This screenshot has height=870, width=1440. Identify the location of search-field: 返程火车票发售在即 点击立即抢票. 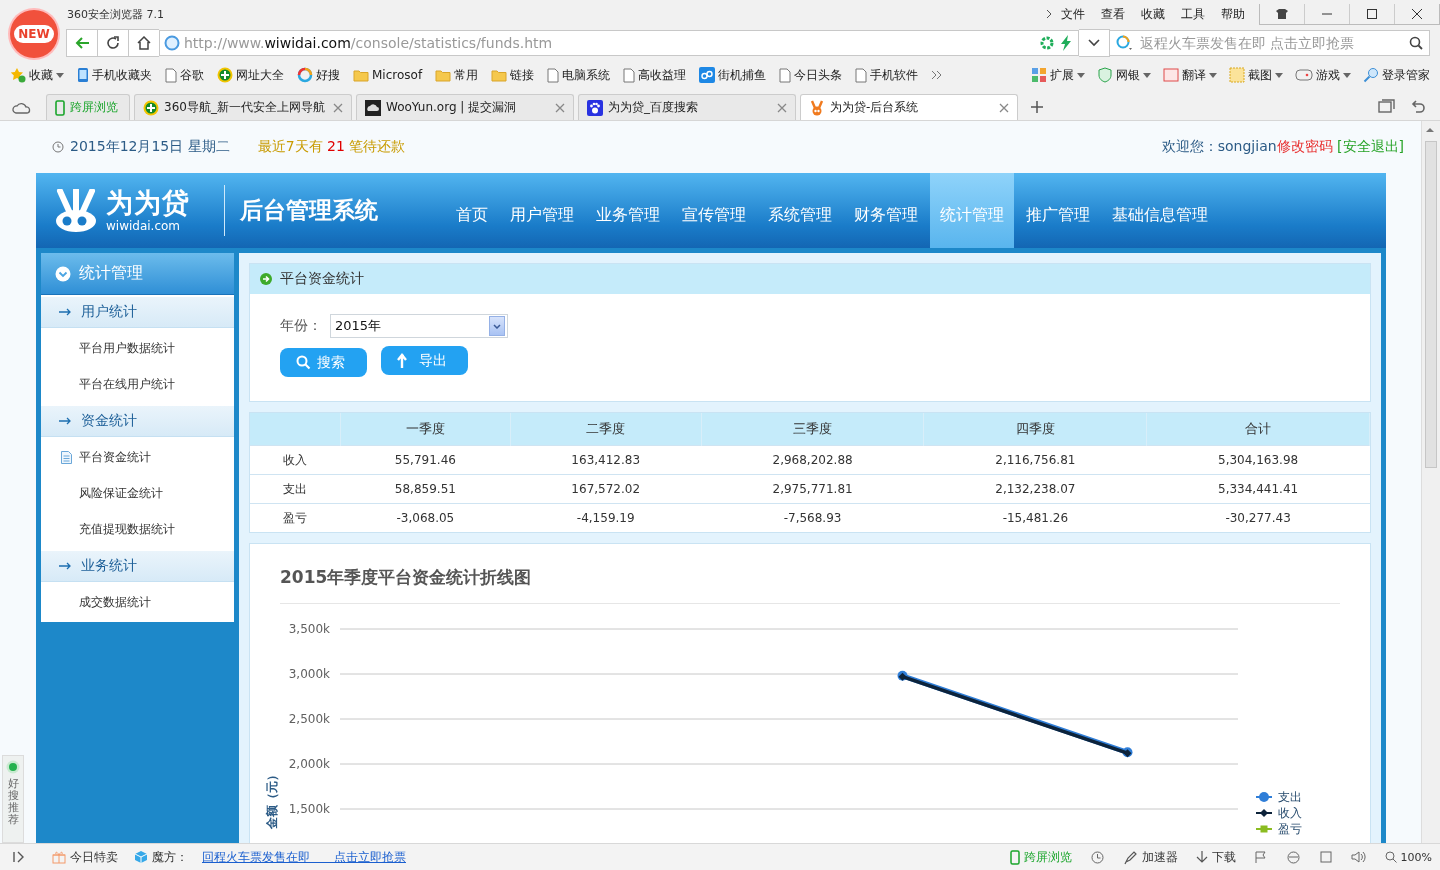
(1270, 43).